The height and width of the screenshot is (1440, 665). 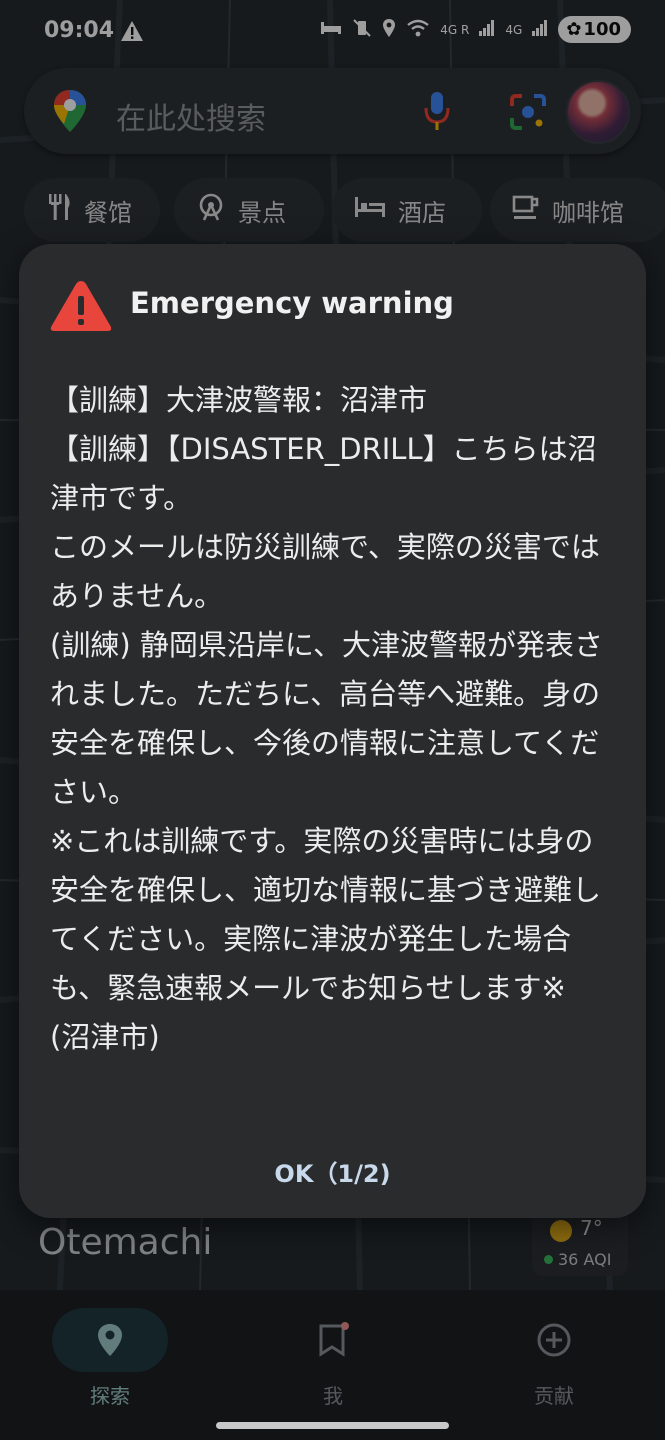 What do you see at coordinates (81, 308) in the screenshot?
I see `warning-icon` at bounding box center [81, 308].